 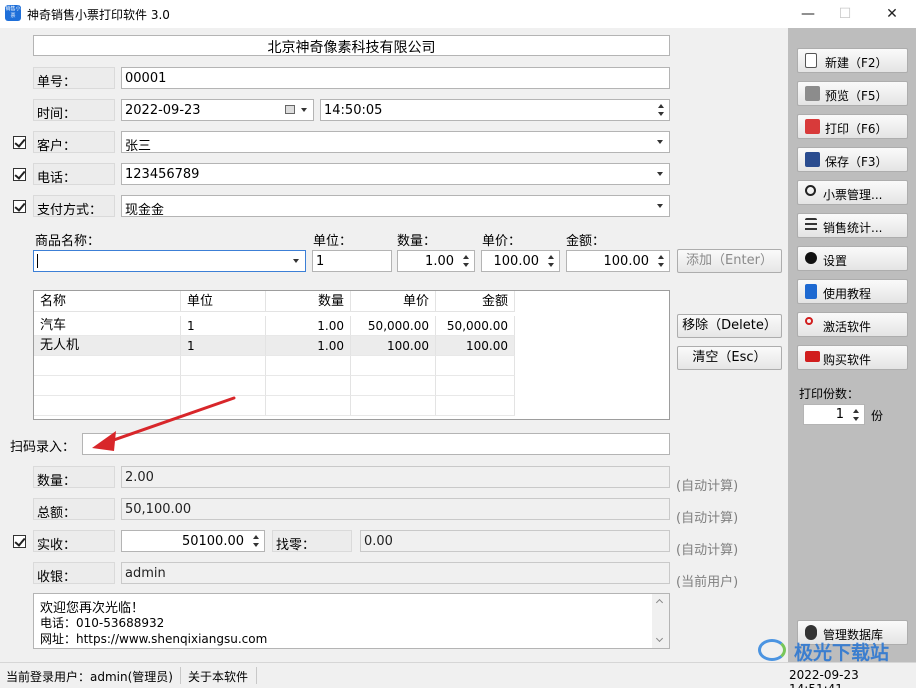 What do you see at coordinates (852, 93) in the screenshot?
I see `preview-button: 预览（F5）` at bounding box center [852, 93].